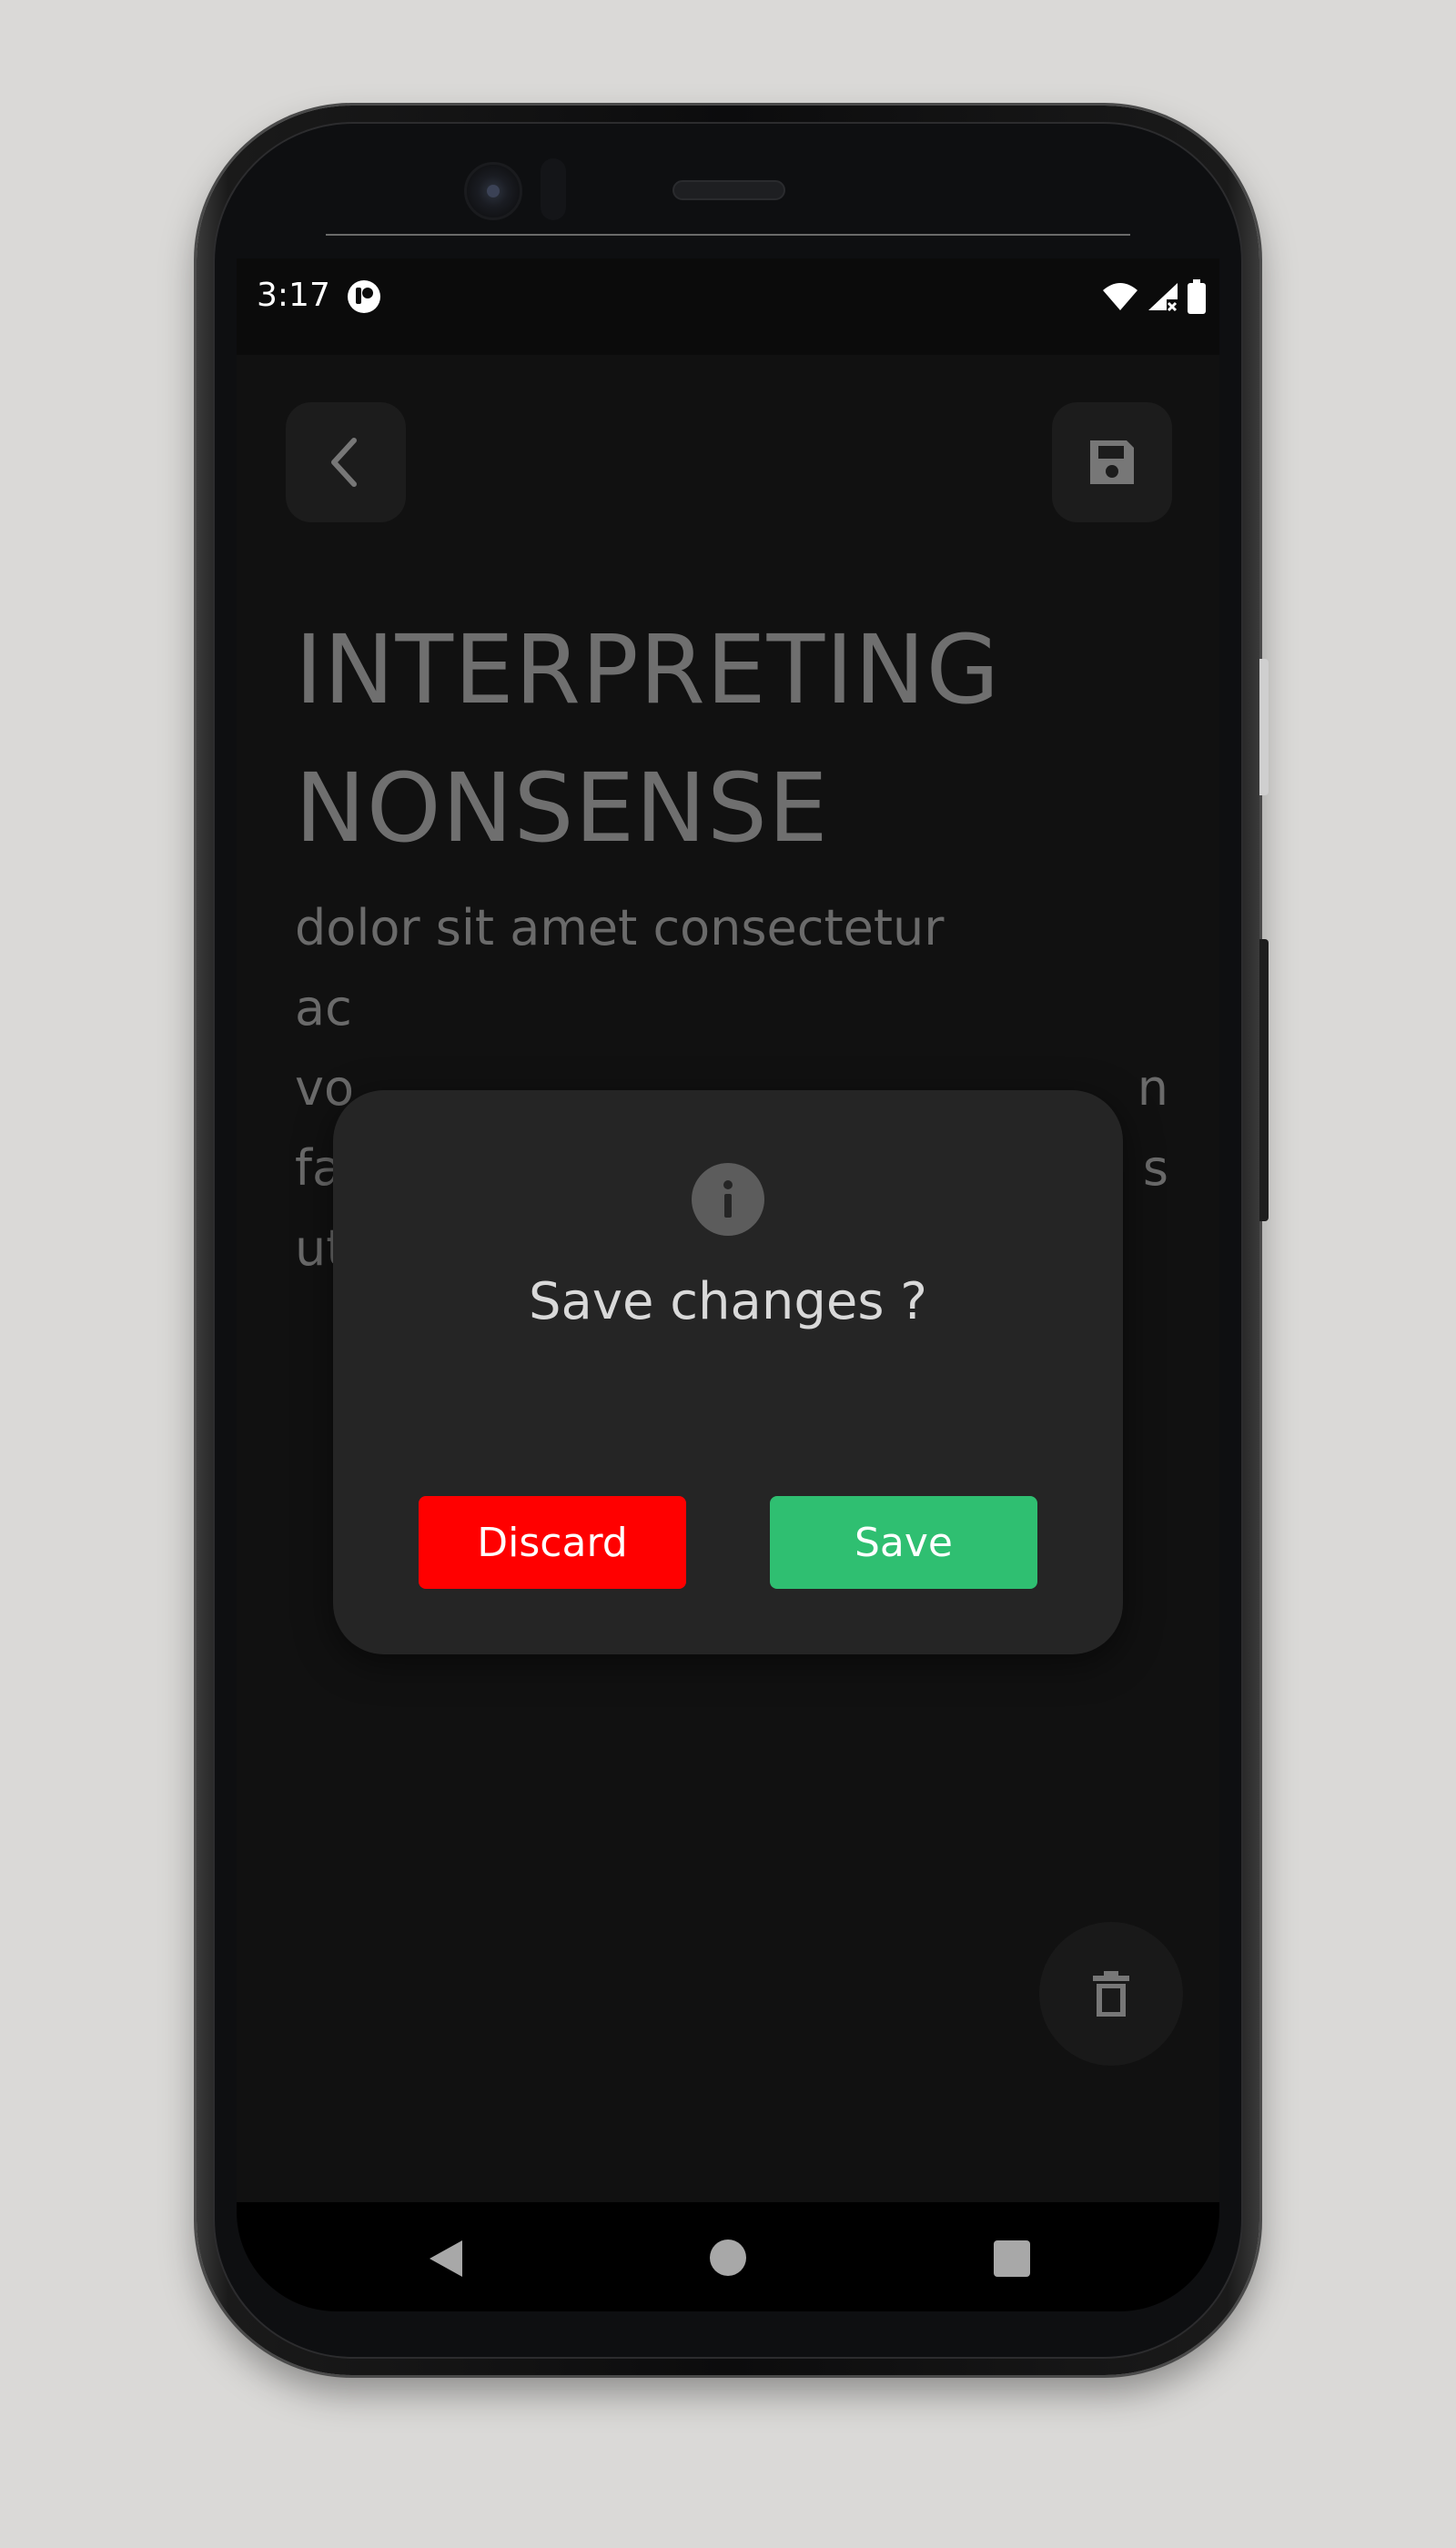 This screenshot has height=2548, width=1456. What do you see at coordinates (728, 235) in the screenshot?
I see `bezel-divider` at bounding box center [728, 235].